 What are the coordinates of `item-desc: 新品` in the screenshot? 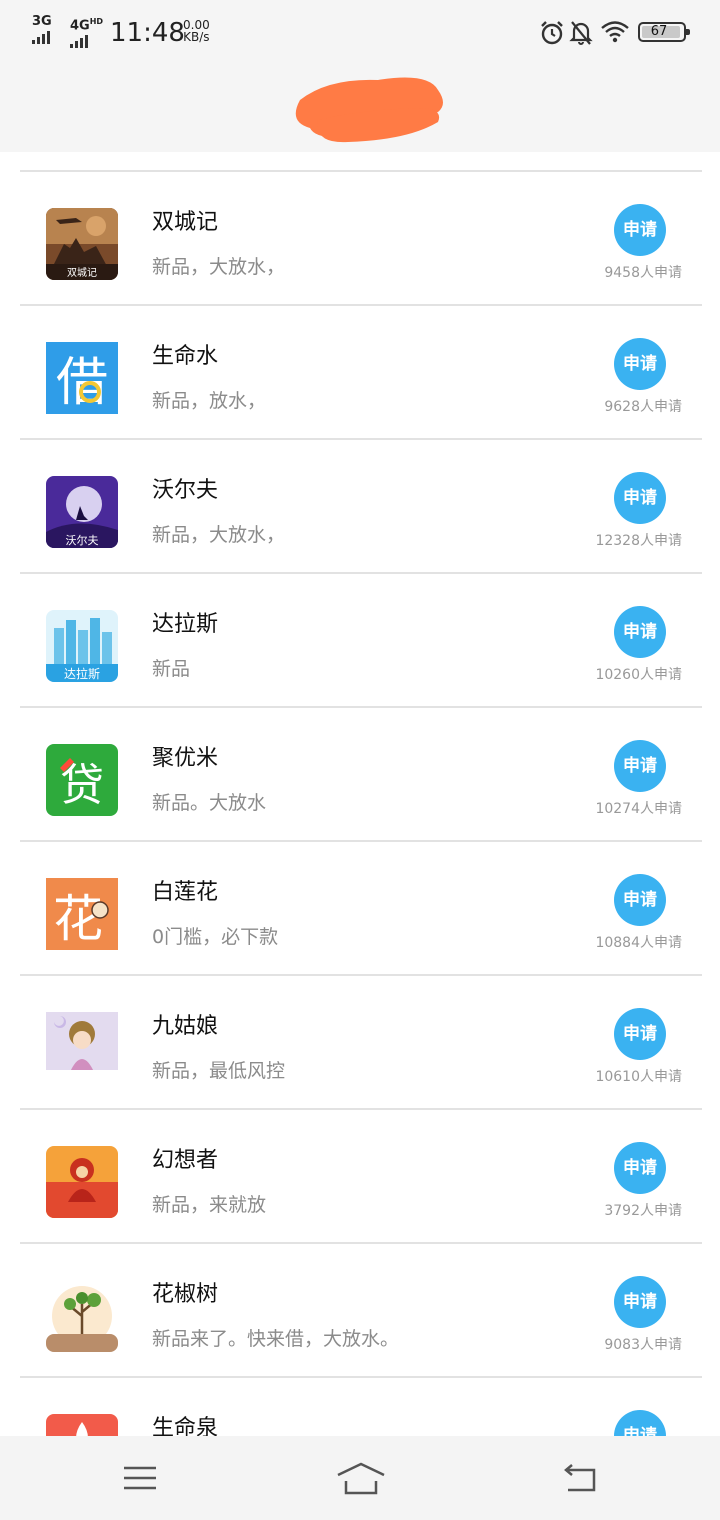 It's located at (171, 669).